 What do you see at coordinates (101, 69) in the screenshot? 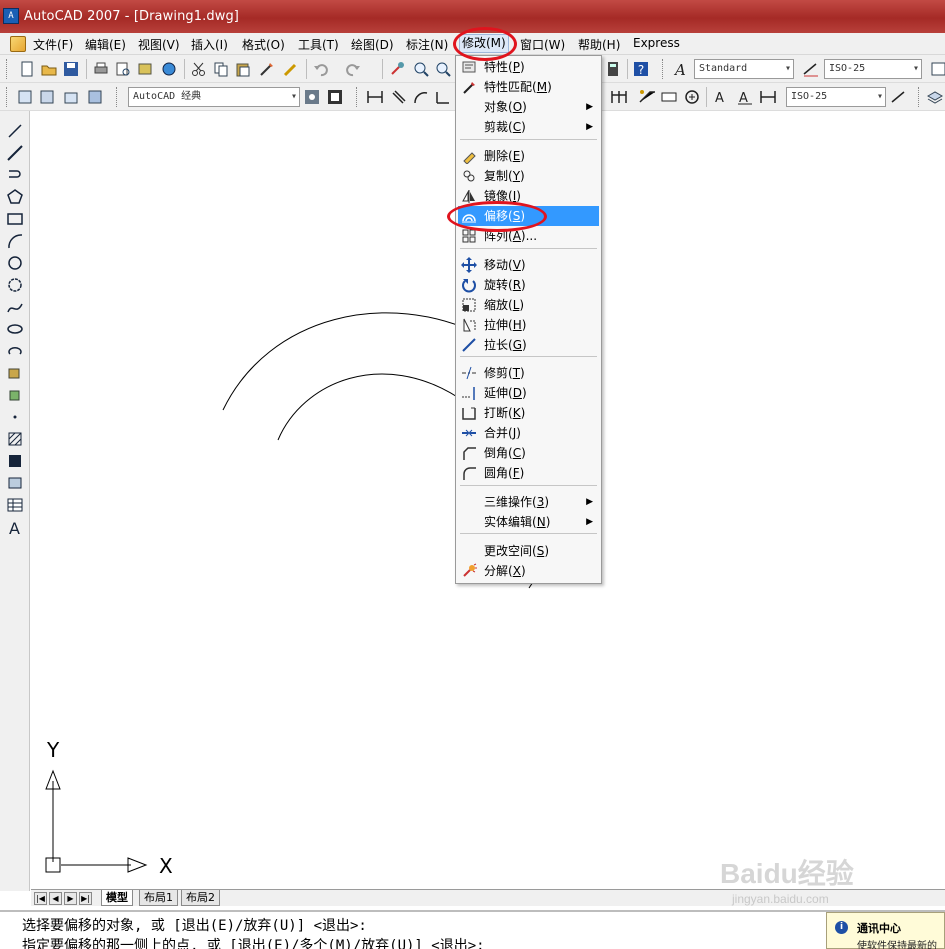
I see `print-icon` at bounding box center [101, 69].